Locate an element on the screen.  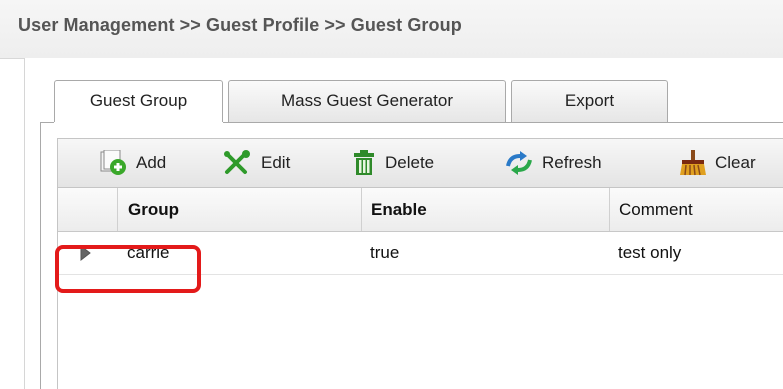
delete-button-label: Delete is located at coordinates (410, 162).